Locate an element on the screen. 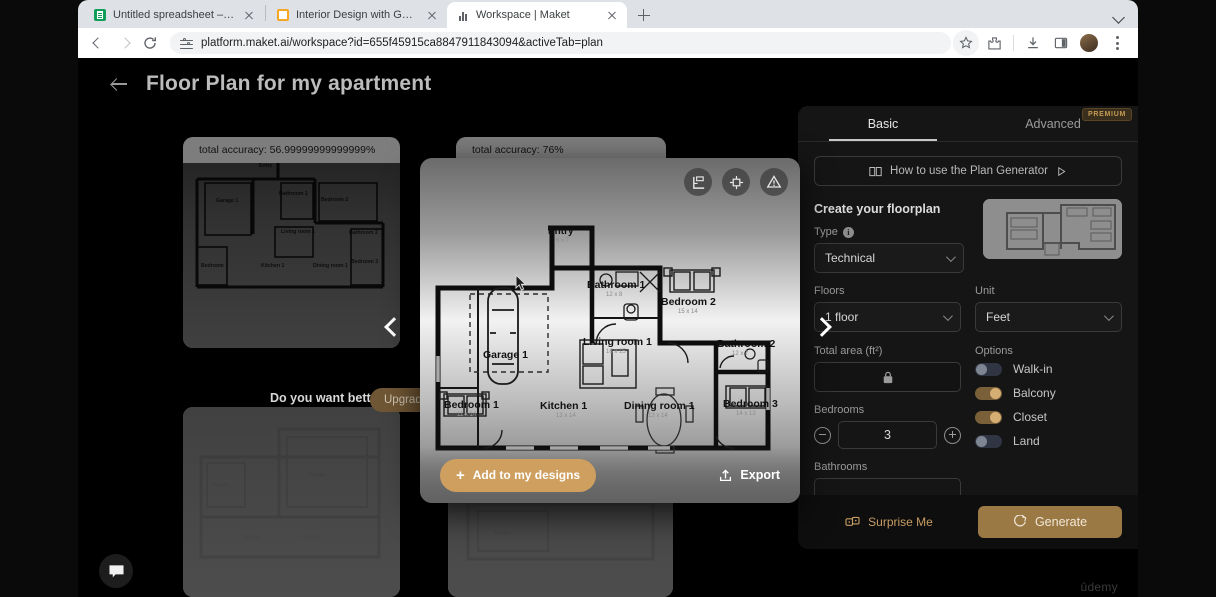 The image size is (1216, 597). back-arrow-icon is located at coordinates (119, 84).